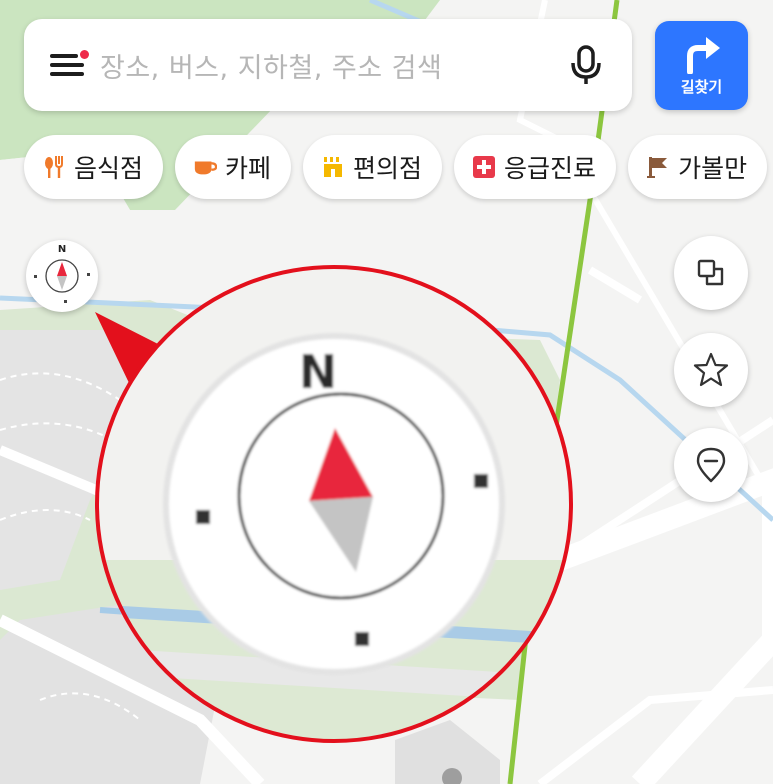 The height and width of the screenshot is (784, 773). What do you see at coordinates (550, 168) in the screenshot?
I see `chip-label: 응급진료` at bounding box center [550, 168].